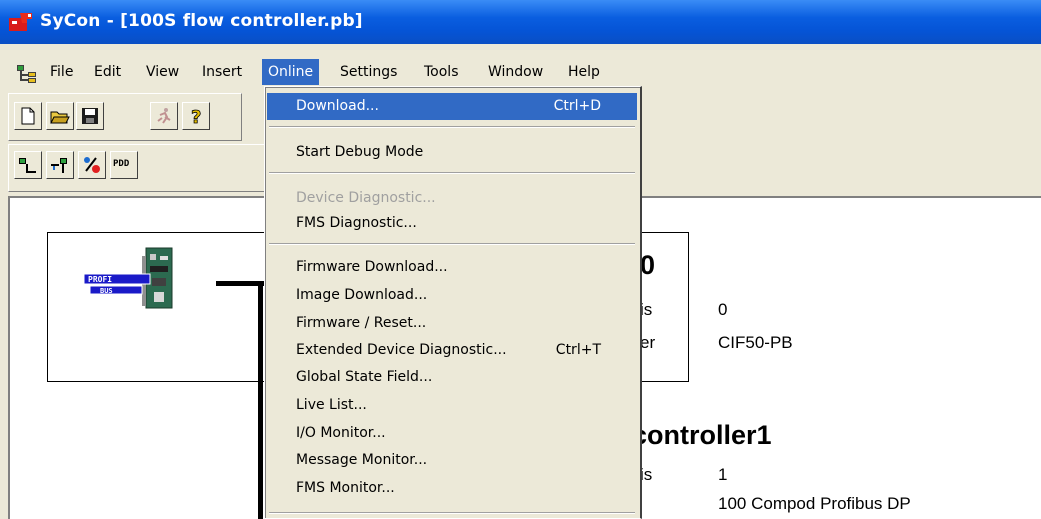 The height and width of the screenshot is (519, 1041). I want to click on running-man-icon, so click(164, 116).